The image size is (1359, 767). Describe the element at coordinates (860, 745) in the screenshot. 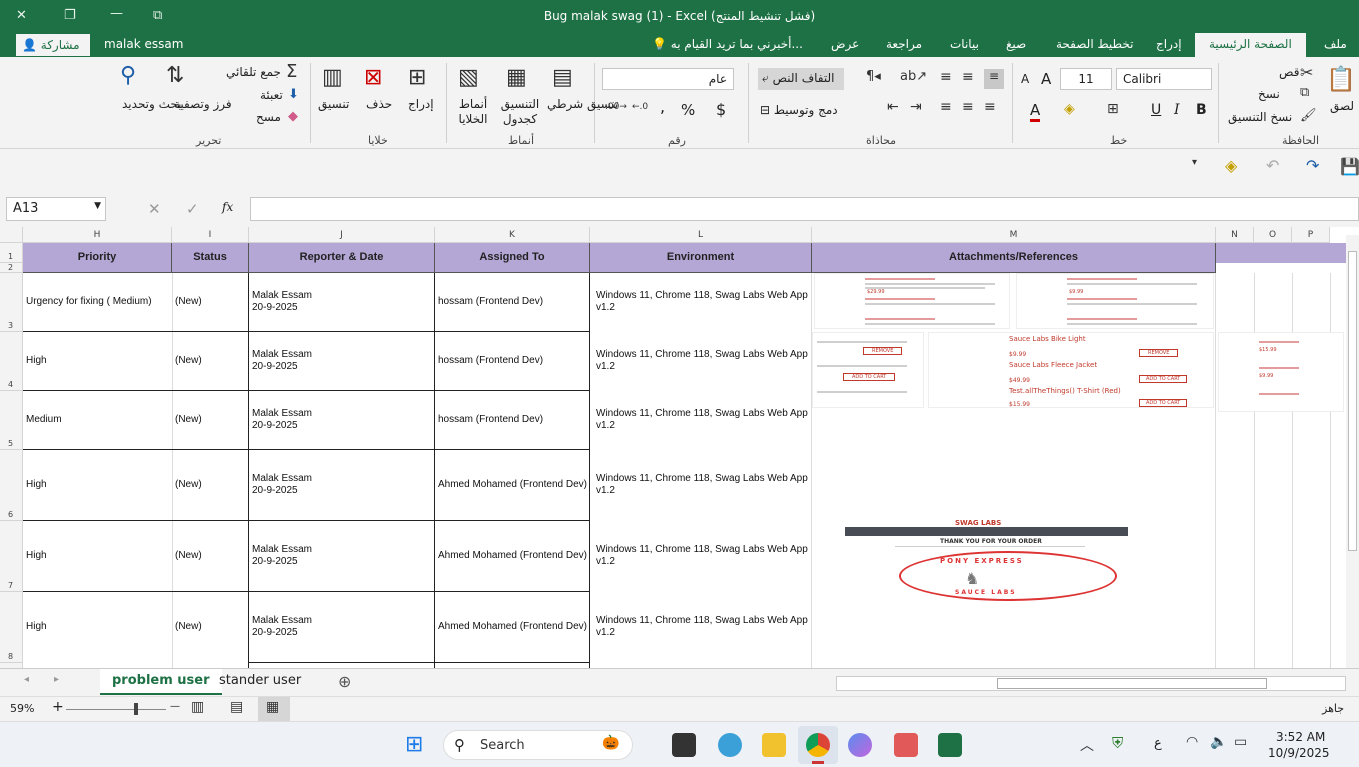

I see `copilot-icon` at that location.